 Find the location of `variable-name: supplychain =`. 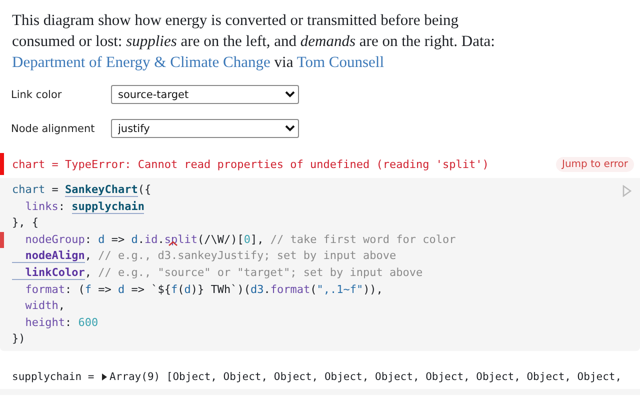

variable-name: supplychain = is located at coordinates (54, 376).